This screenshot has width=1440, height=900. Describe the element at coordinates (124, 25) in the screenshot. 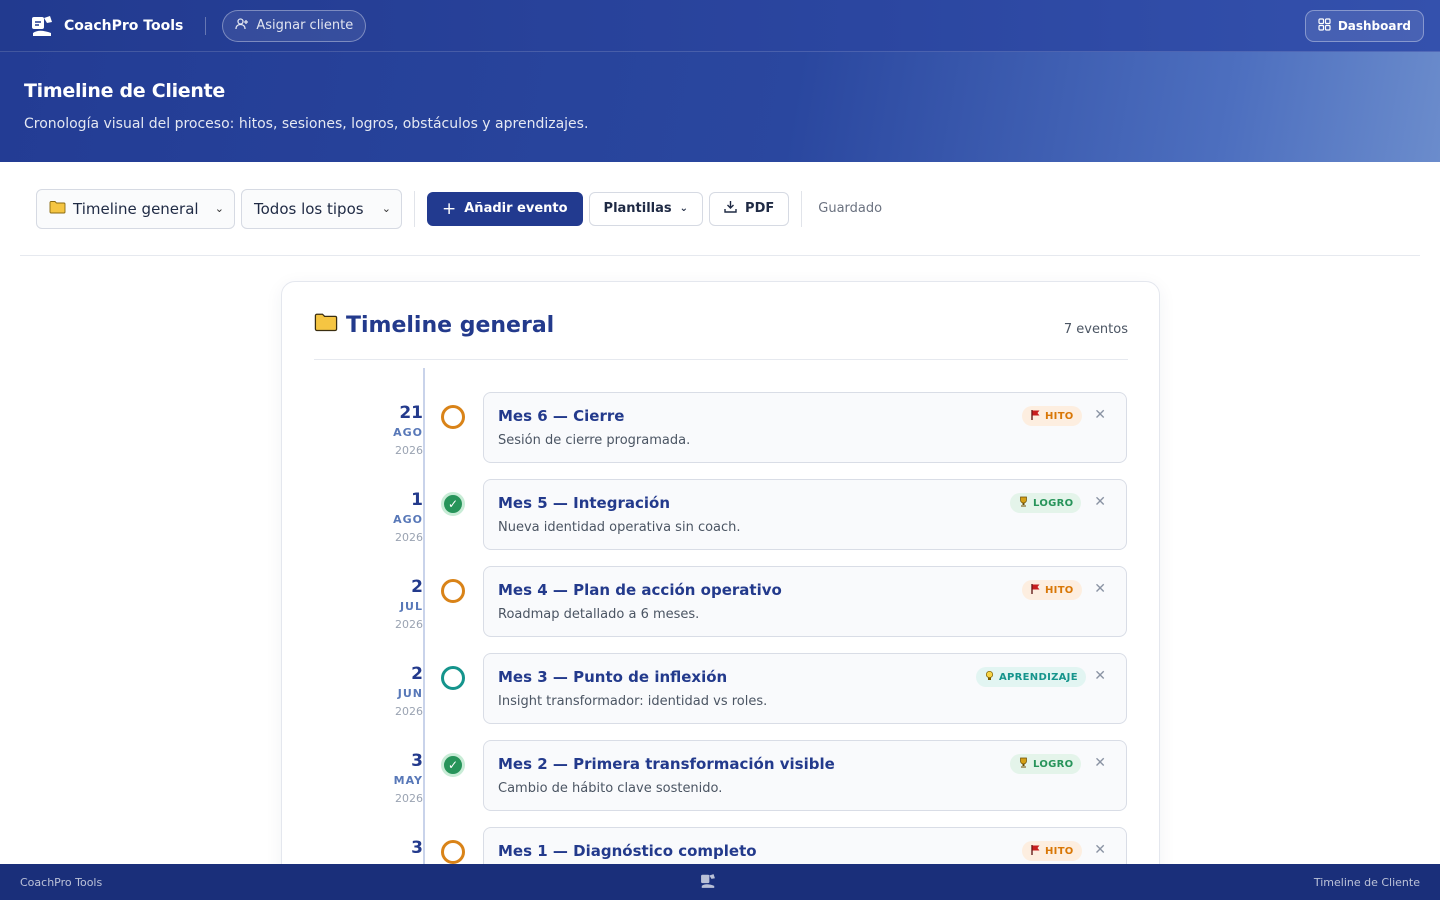

I see `brand-name: CoachPro Tools` at that location.